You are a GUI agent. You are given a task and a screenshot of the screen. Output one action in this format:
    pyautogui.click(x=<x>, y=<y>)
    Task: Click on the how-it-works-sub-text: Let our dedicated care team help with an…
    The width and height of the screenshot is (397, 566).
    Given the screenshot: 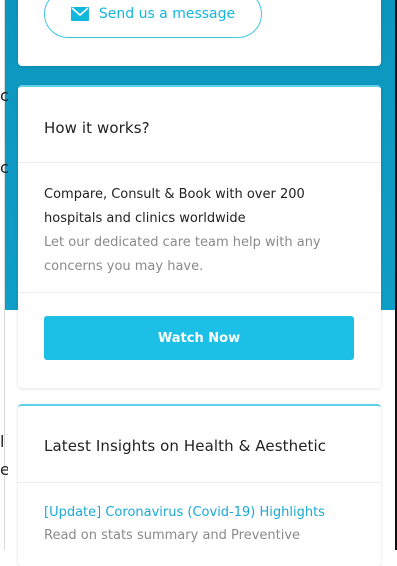 What is the action you would take?
    pyautogui.click(x=182, y=254)
    